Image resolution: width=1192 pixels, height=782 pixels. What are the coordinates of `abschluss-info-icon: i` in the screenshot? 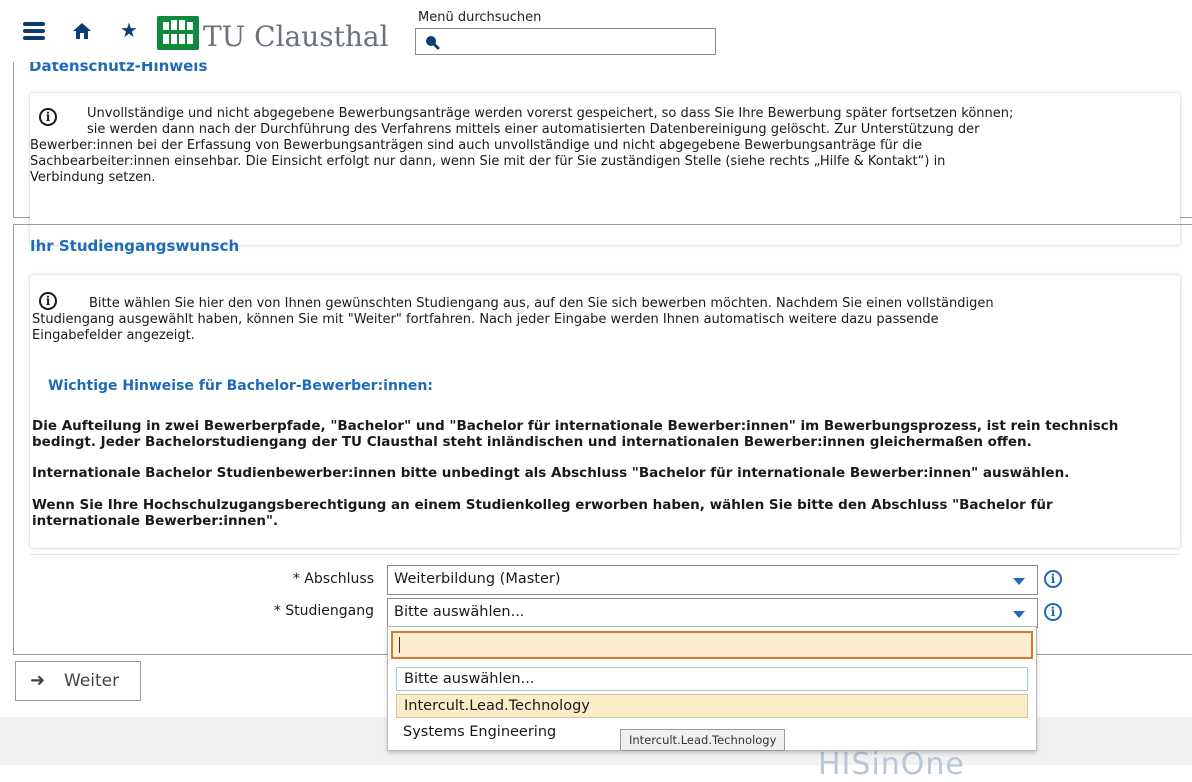 It's located at (1053, 579).